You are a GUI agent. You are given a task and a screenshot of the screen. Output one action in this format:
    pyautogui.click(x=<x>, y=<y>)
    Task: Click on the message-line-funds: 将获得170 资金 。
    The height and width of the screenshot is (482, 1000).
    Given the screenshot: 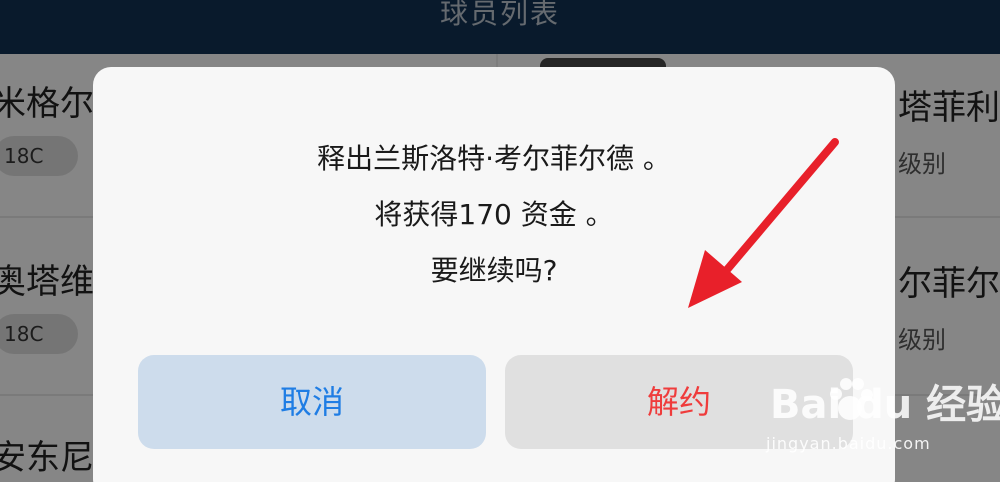 What is the action you would take?
    pyautogui.click(x=494, y=214)
    